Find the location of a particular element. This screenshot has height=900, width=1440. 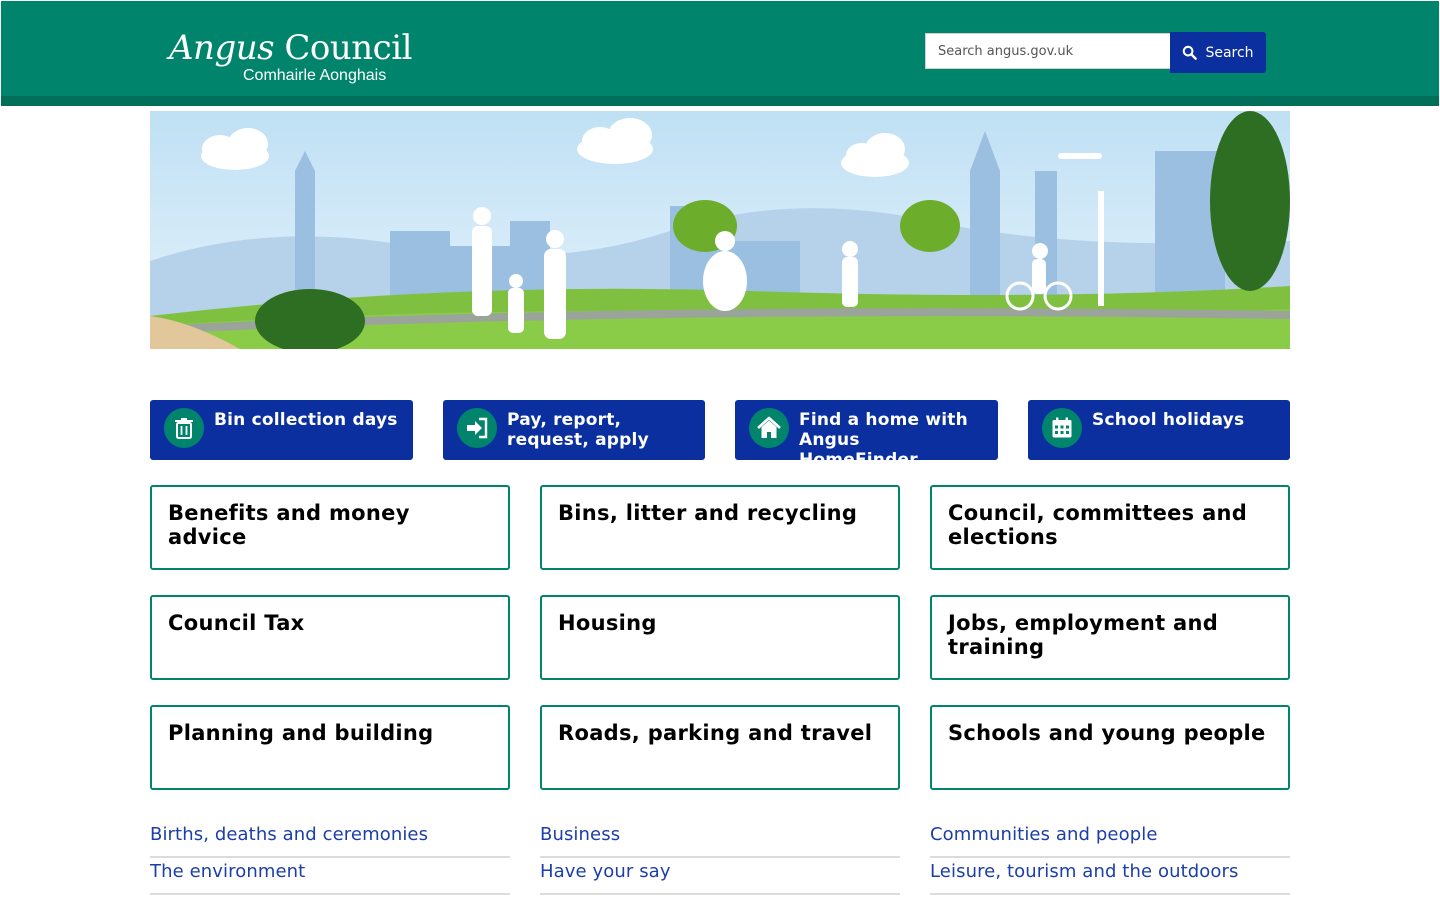

arrow-in-icon is located at coordinates (477, 428).